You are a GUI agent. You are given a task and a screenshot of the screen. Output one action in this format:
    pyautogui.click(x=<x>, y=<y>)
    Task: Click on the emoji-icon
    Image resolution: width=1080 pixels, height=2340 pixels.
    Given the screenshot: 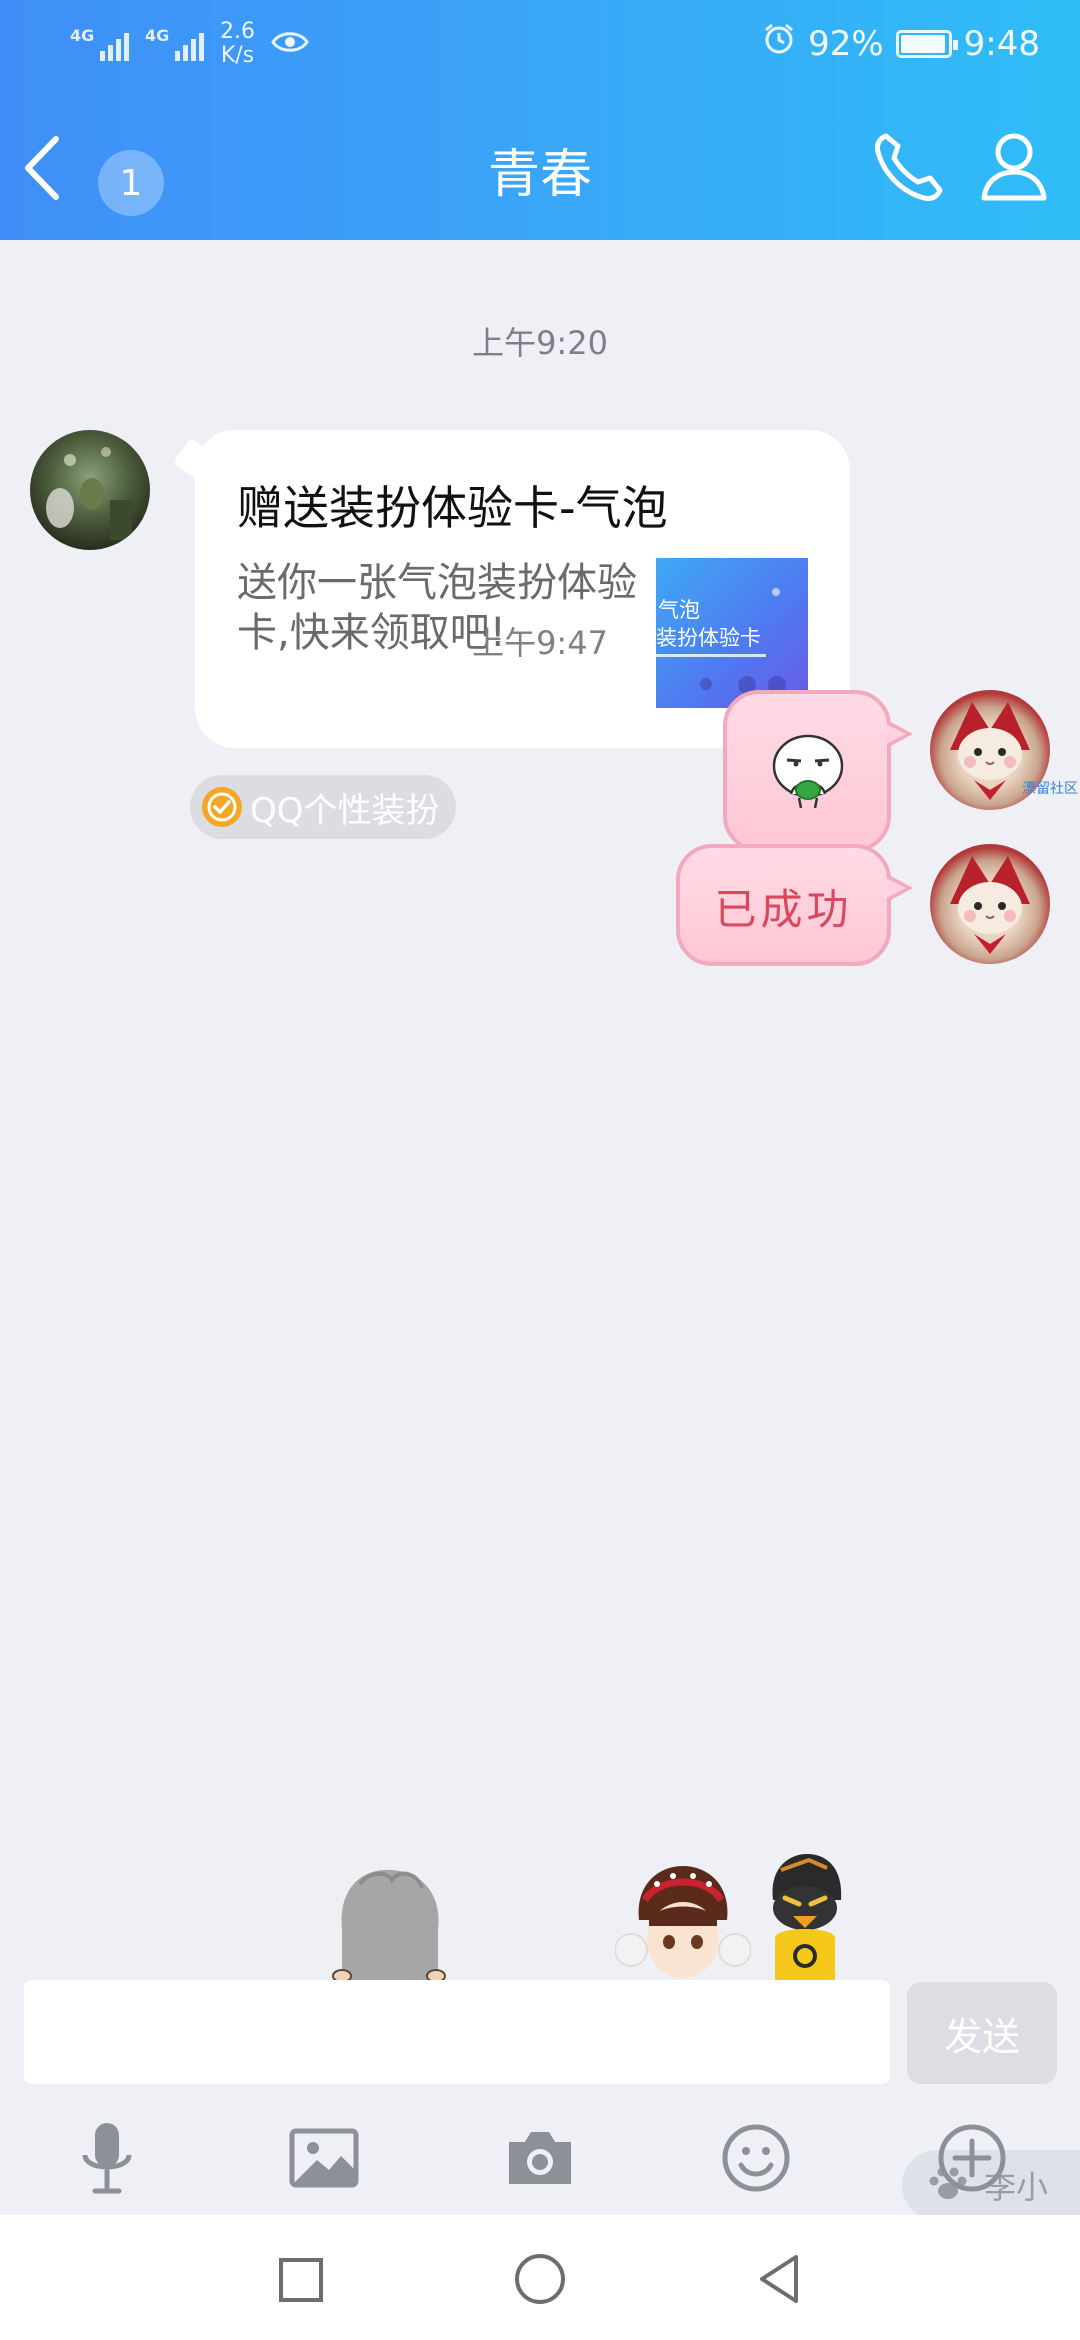 What is the action you would take?
    pyautogui.click(x=756, y=2160)
    